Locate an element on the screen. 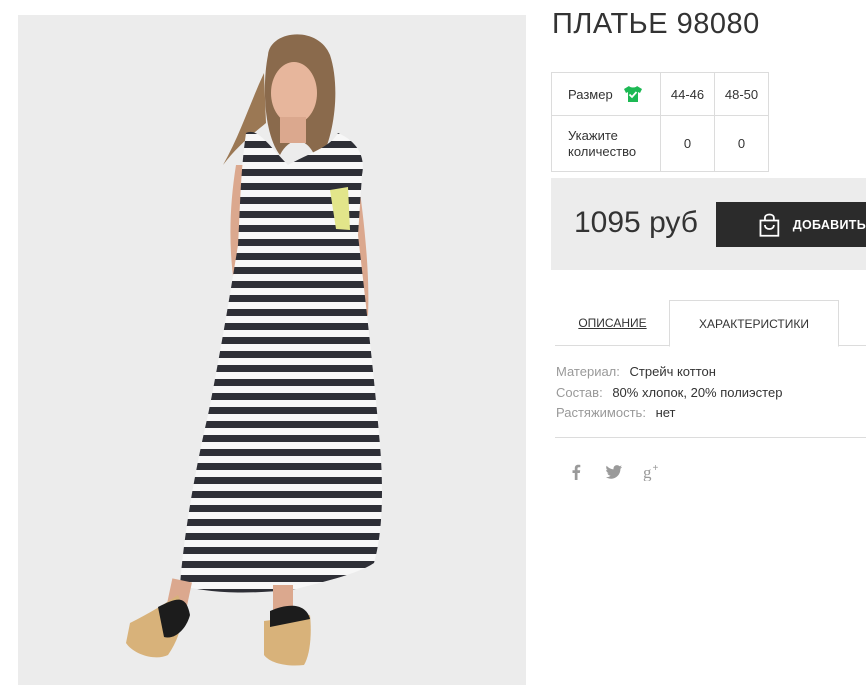 This screenshot has width=866, height=685. social-share: g + is located at coordinates (624, 472).